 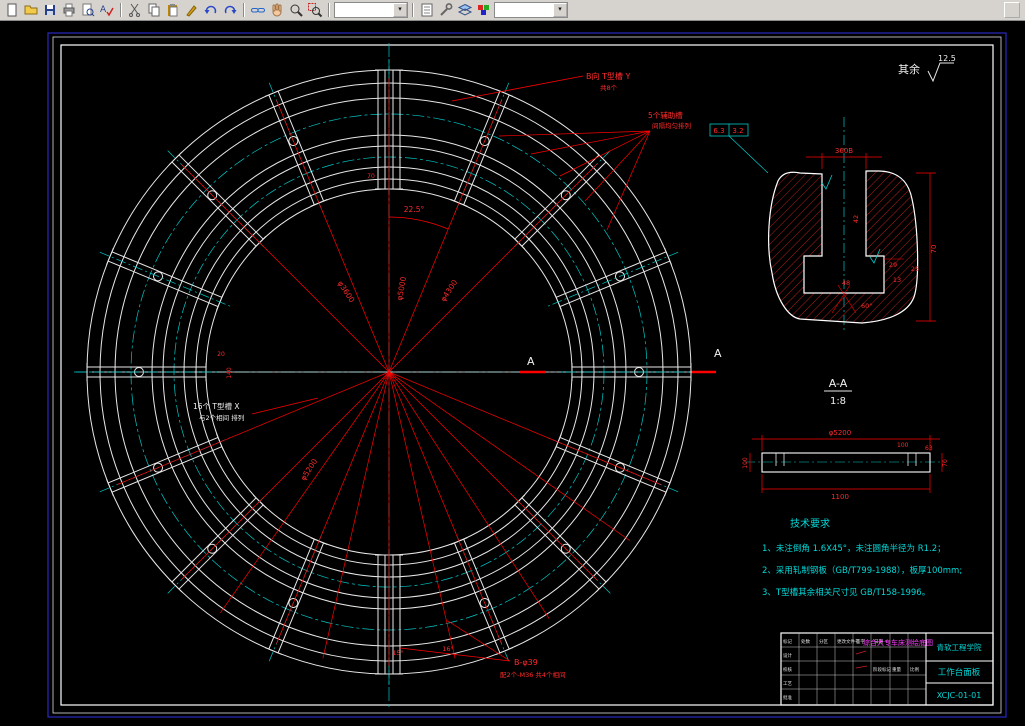 I want to click on section-dim-len: 1100, so click(x=840, y=497).